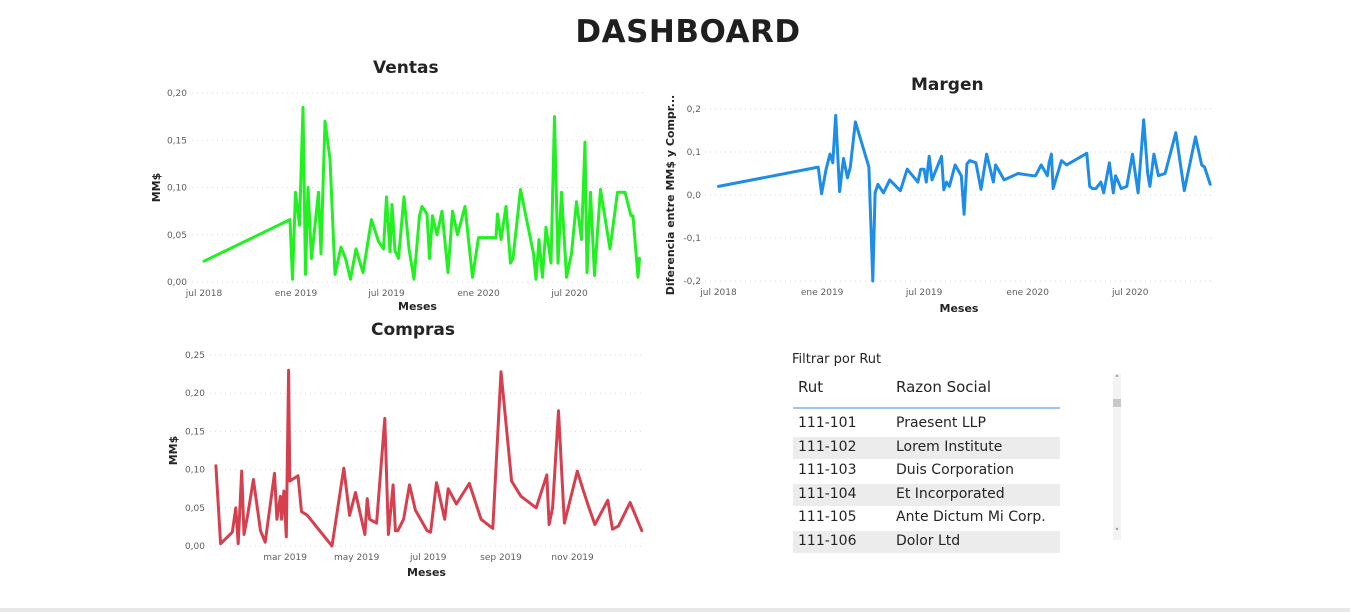 The image size is (1350, 612). Describe the element at coordinates (943, 387) in the screenshot. I see `column-header-razon-social: Razon Social` at that location.